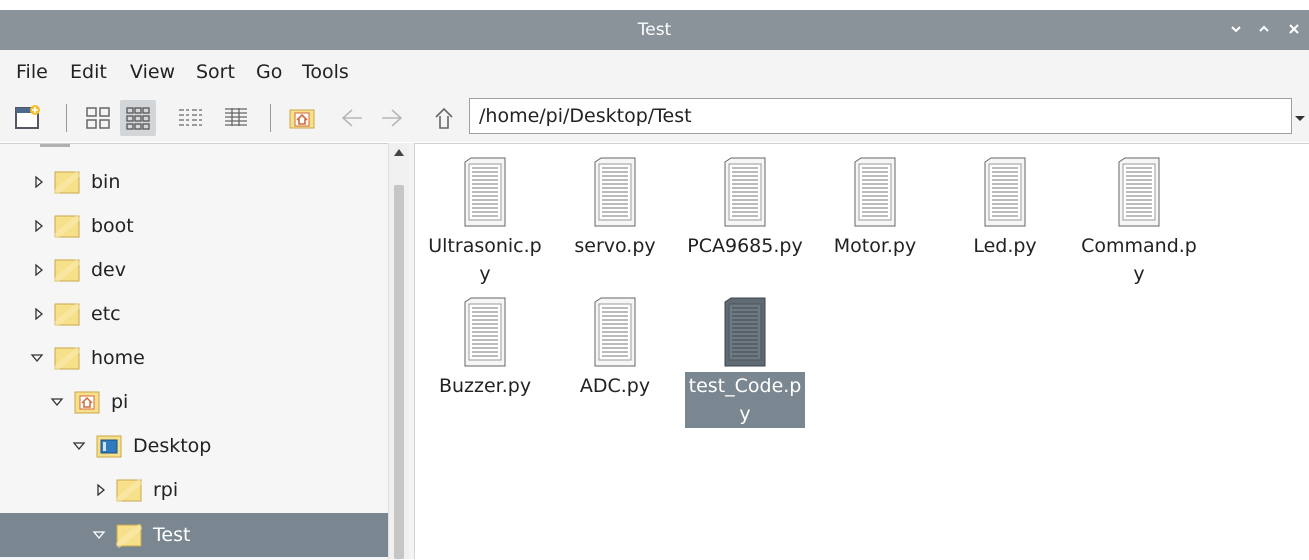 This screenshot has height=560, width=1309. I want to click on close-button, so click(1294, 30).